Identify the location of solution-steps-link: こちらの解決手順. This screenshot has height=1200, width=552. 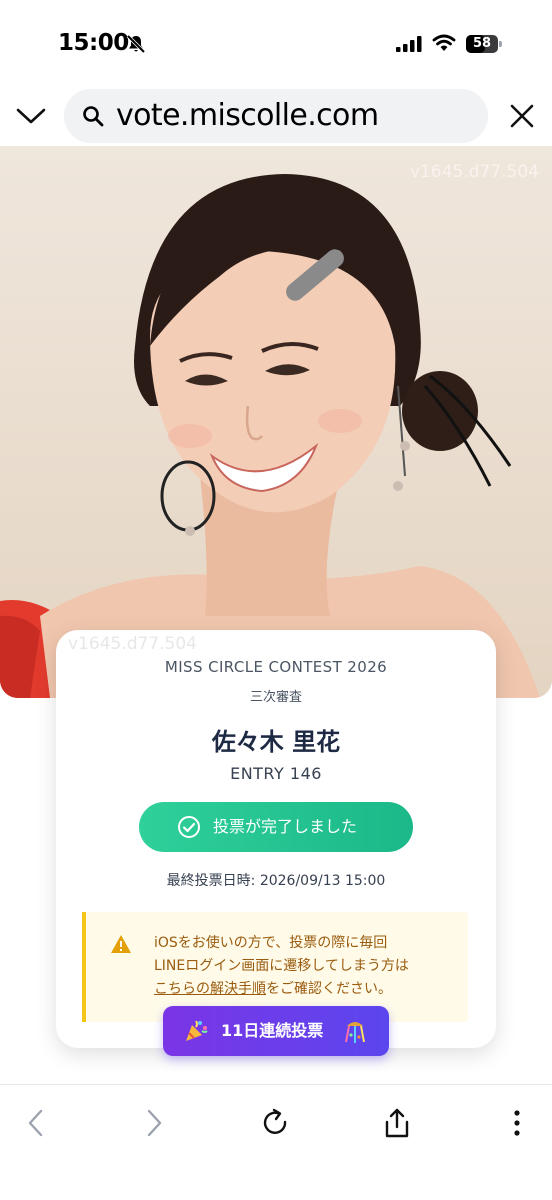
(210, 989).